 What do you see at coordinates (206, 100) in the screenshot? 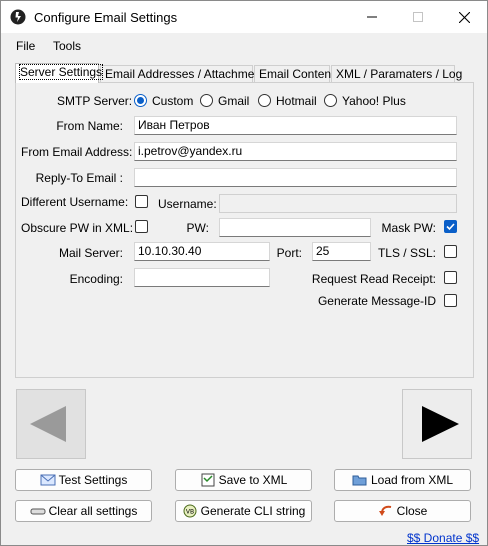
I see `smtp-gmail-radio` at bounding box center [206, 100].